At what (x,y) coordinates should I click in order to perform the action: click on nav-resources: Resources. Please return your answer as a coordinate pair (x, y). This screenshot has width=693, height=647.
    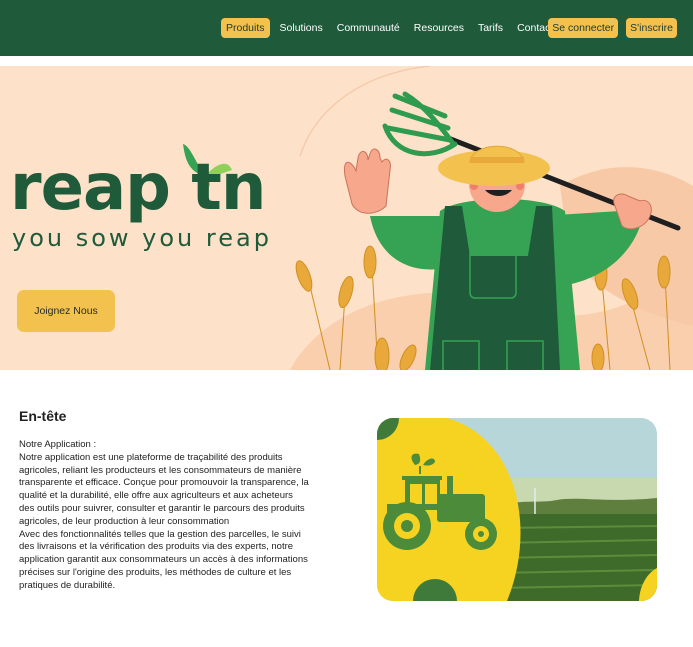
    Looking at the image, I should click on (439, 28).